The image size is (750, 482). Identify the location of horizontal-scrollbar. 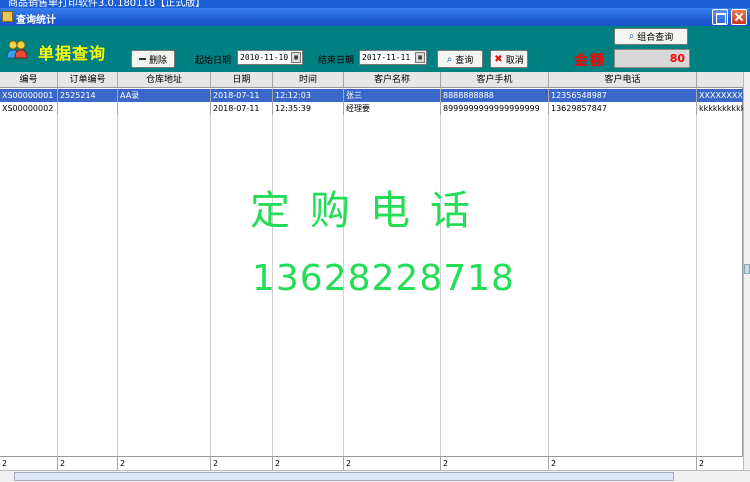
(375, 476).